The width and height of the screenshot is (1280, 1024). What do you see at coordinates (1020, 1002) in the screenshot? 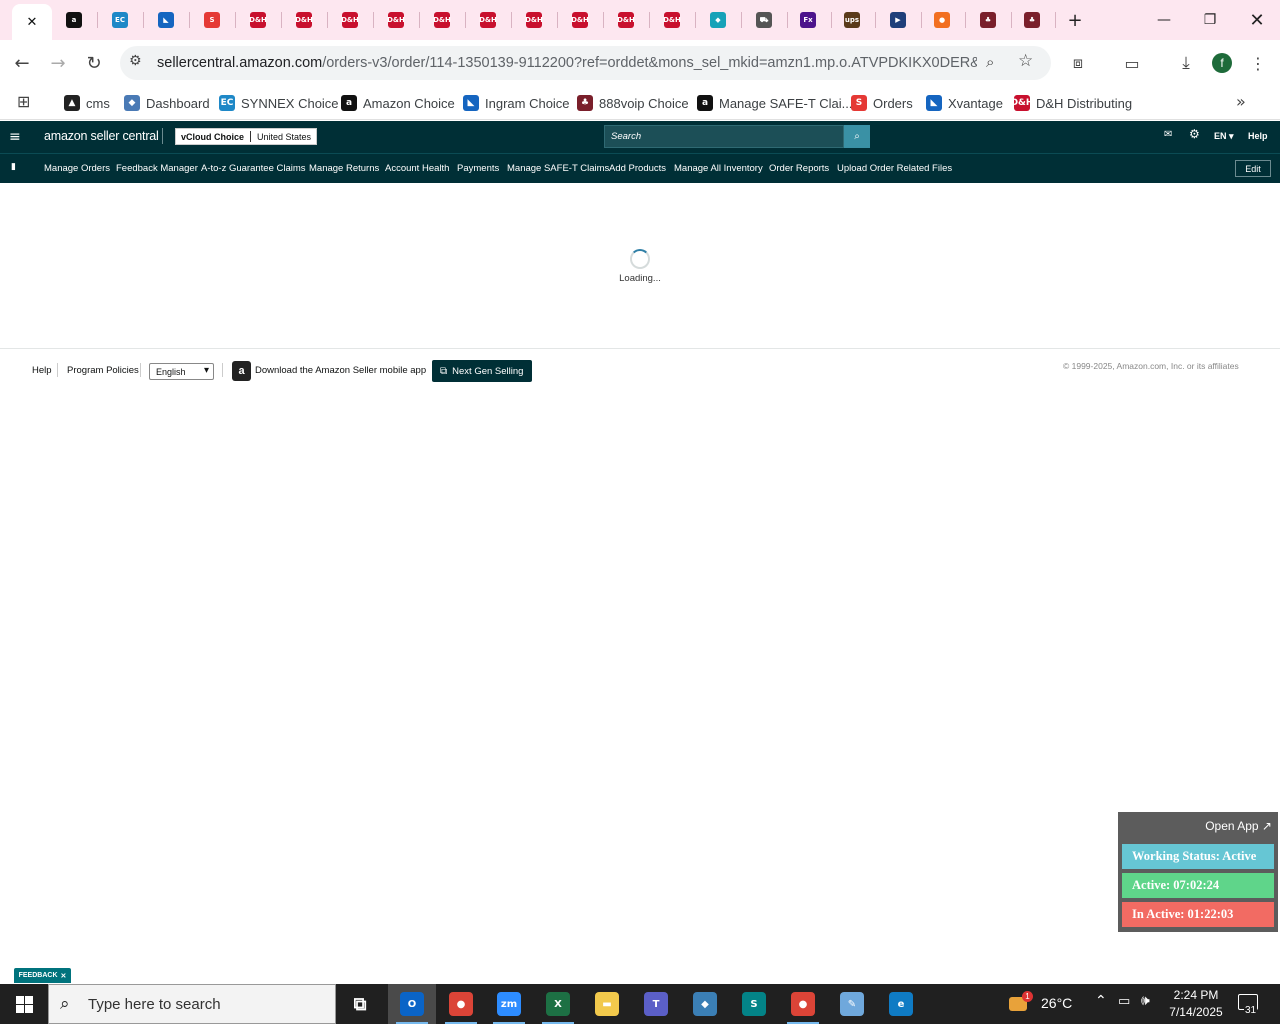
I see `weather-icon: 1` at bounding box center [1020, 1002].